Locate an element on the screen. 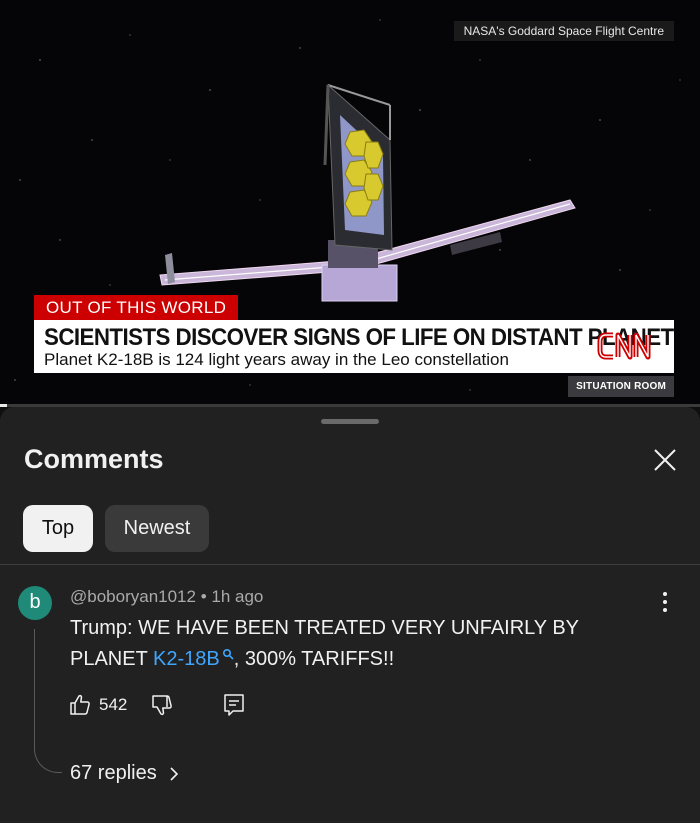 The image size is (700, 823). comment-author: @boboryan1012 is located at coordinates (133, 596).